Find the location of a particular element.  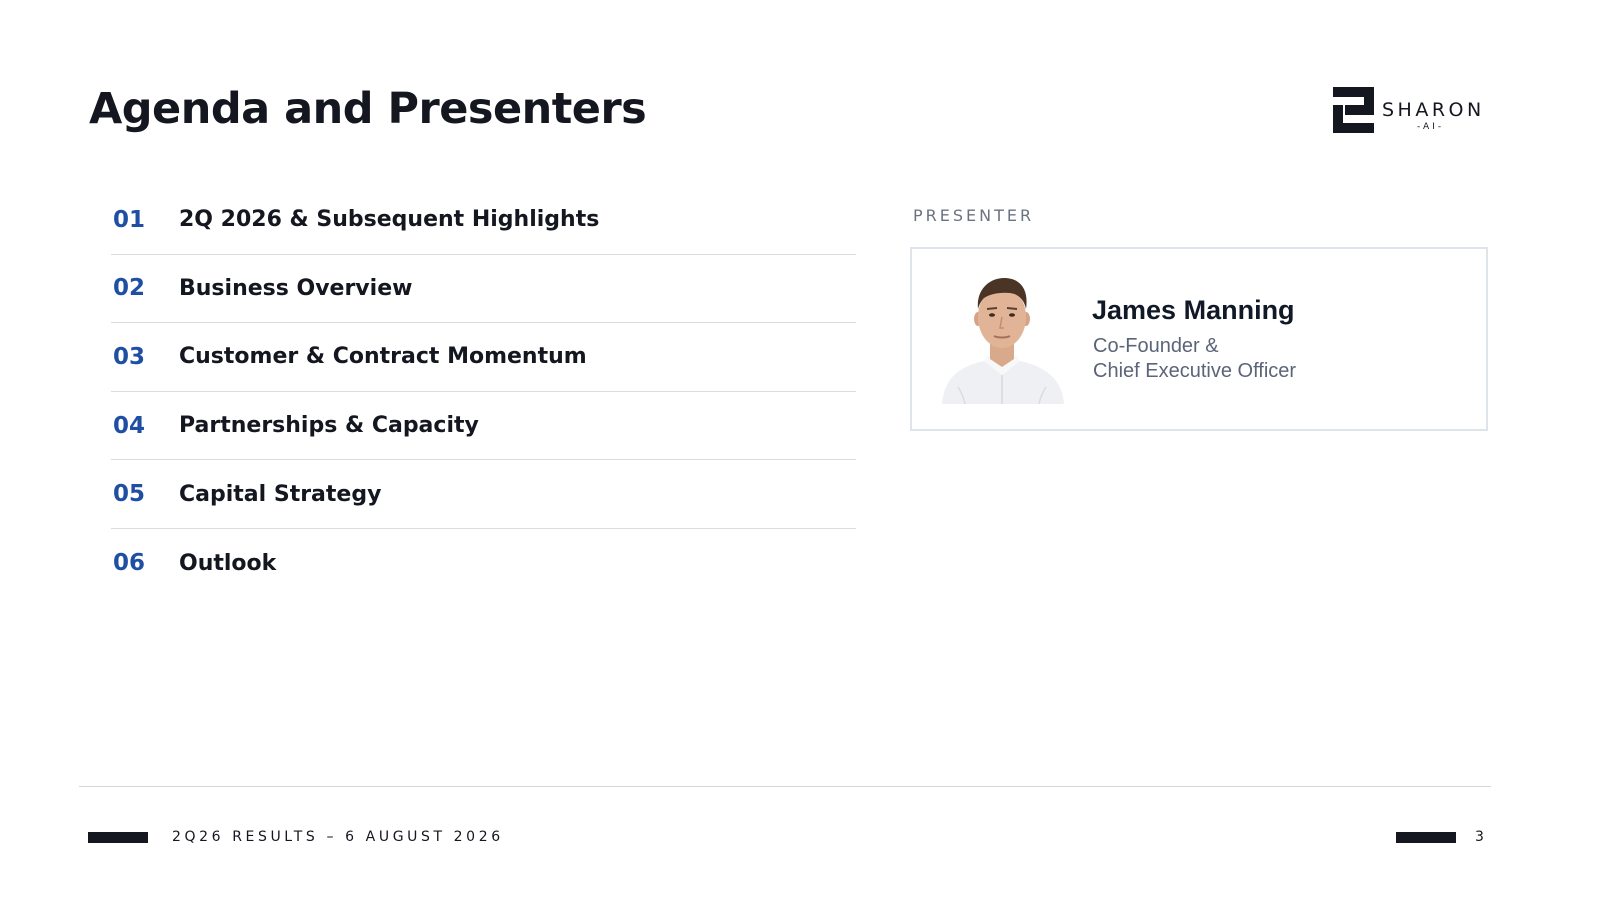

agenda-number: 05 is located at coordinates (129, 494).